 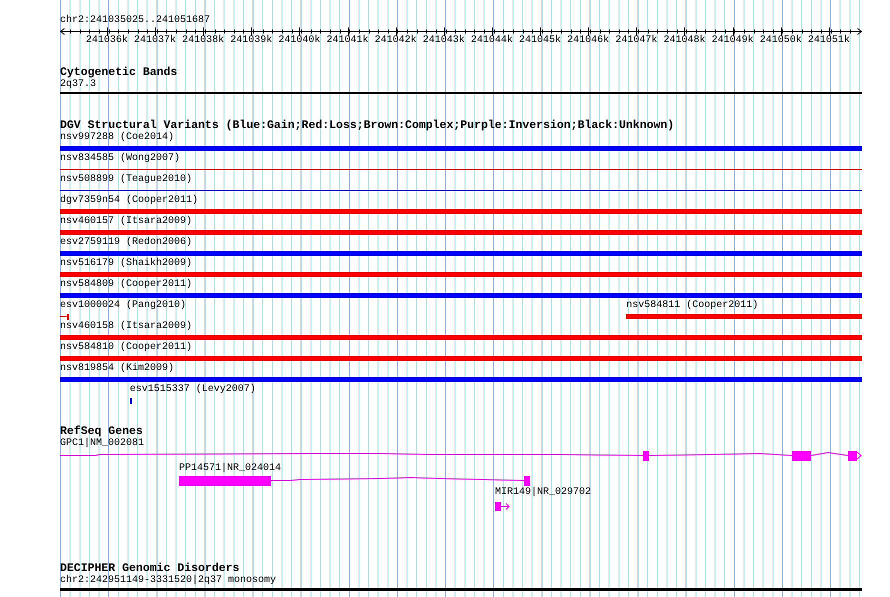 I want to click on tick-label: 241038k, so click(x=203, y=41).